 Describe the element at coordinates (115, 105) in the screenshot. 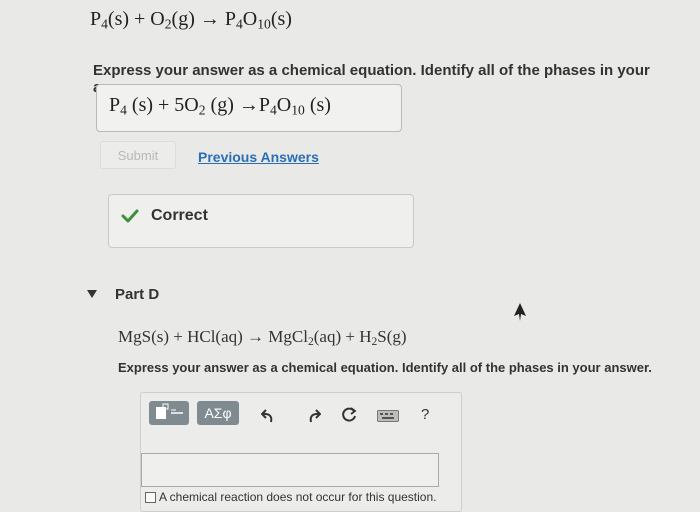

I see `answer-text: P` at that location.